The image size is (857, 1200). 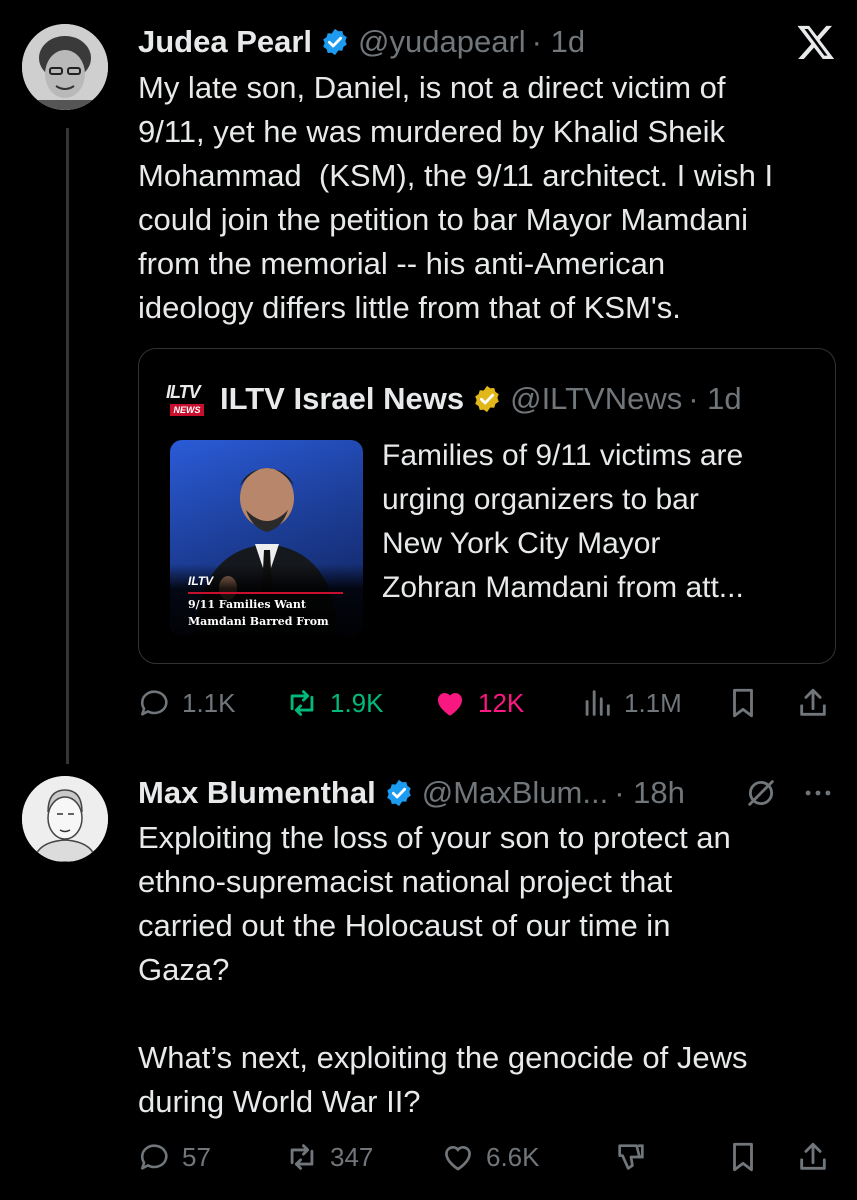 What do you see at coordinates (65, 819) in the screenshot?
I see `avatar-max-blumenthal` at bounding box center [65, 819].